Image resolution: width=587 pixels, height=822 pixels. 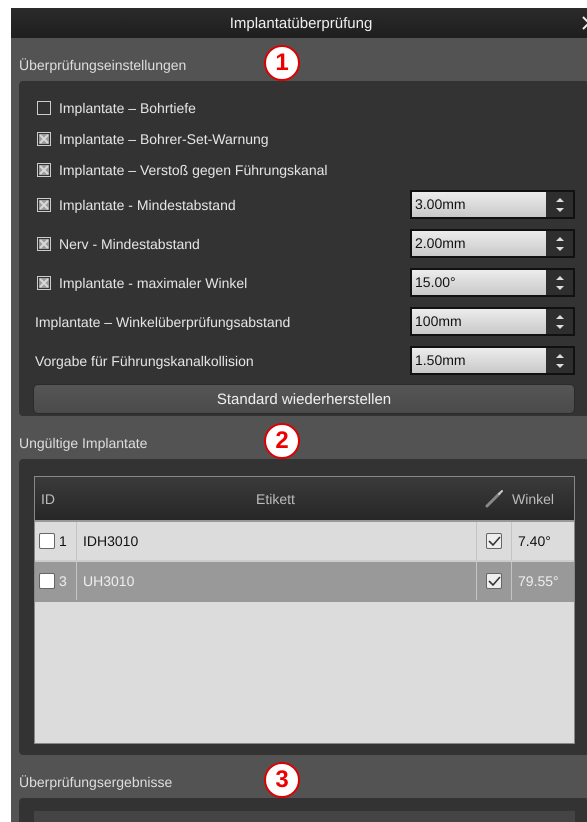 What do you see at coordinates (538, 581) in the screenshot?
I see `table-cell: 79.55°` at bounding box center [538, 581].